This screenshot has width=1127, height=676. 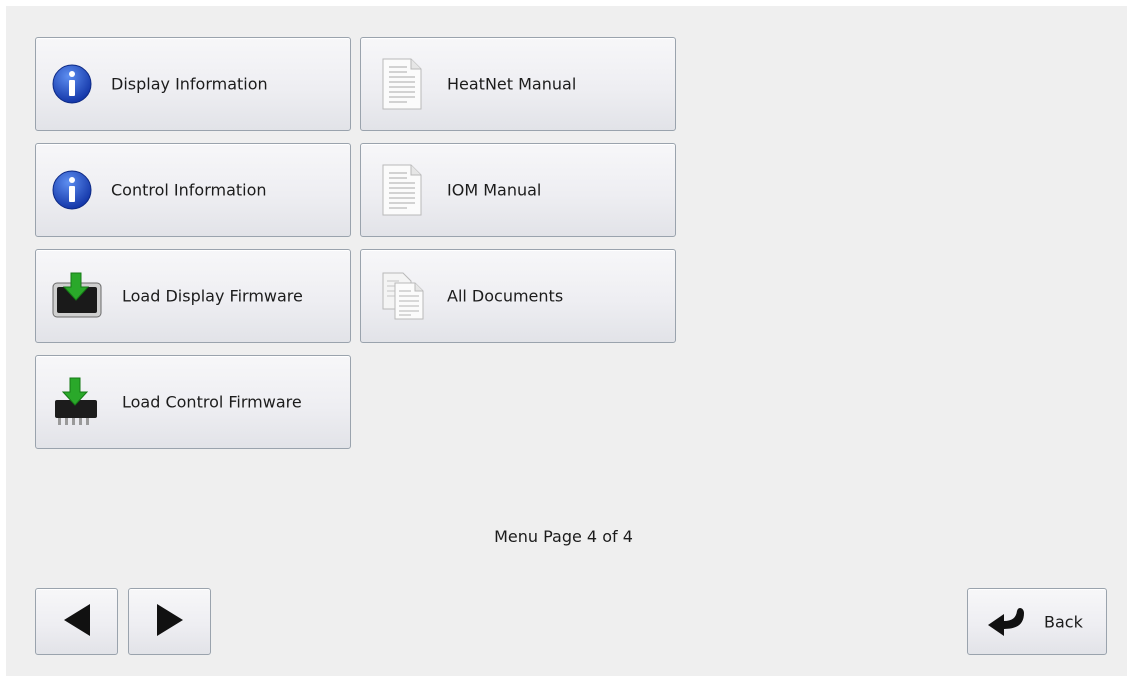 I want to click on chip-download-icon, so click(x=76, y=402).